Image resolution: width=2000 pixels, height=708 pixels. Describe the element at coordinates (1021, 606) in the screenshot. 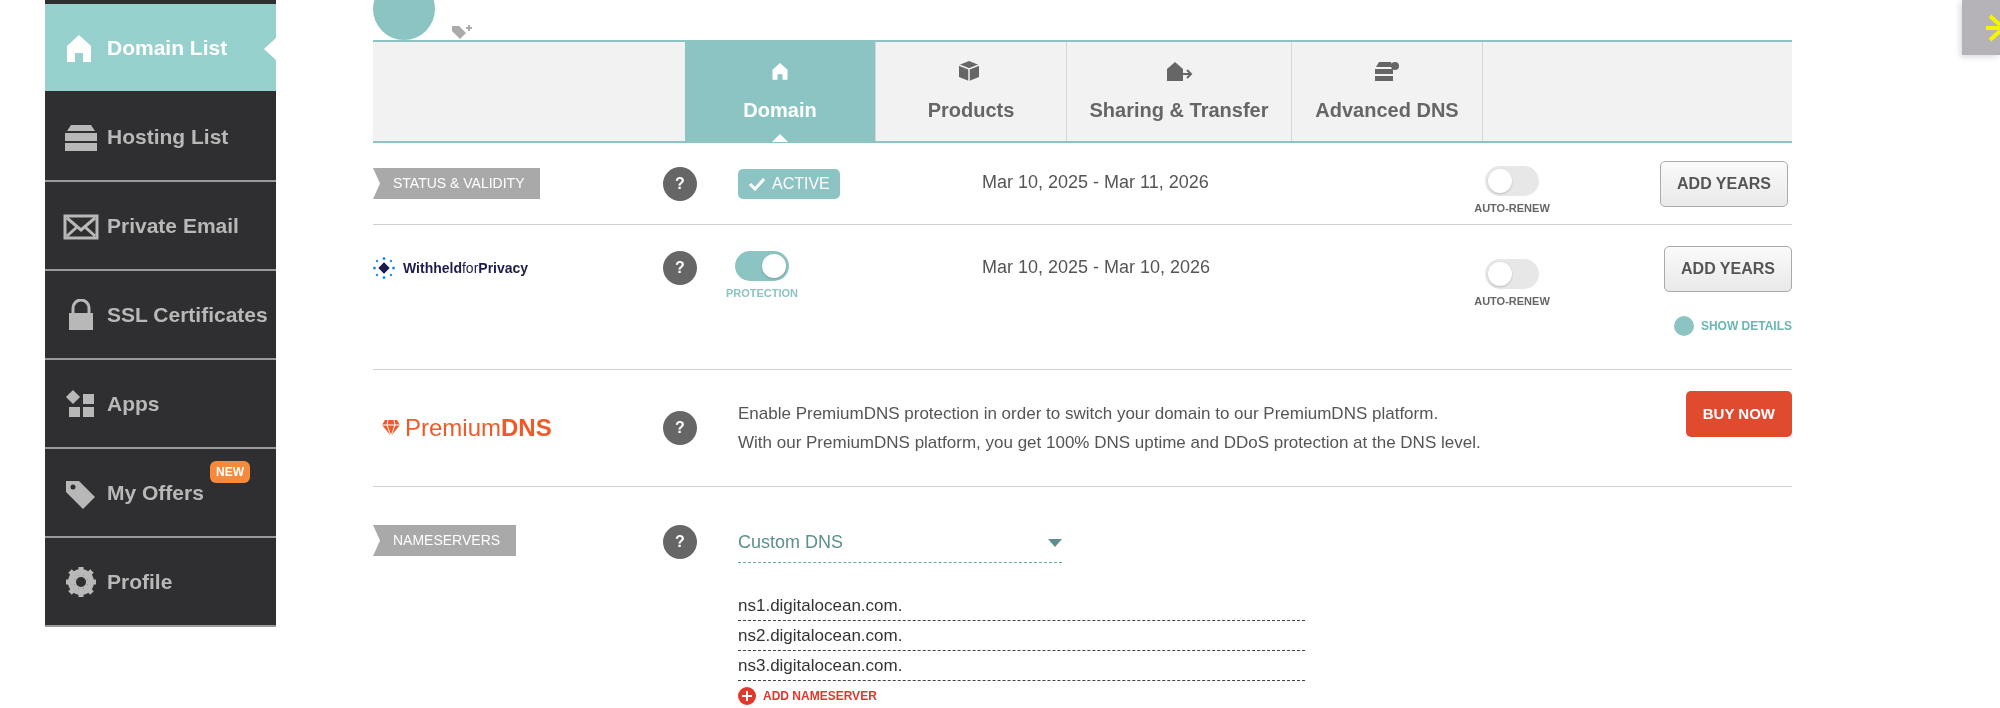

I see `nameserver-field: ns1.digitalocean.com.` at that location.